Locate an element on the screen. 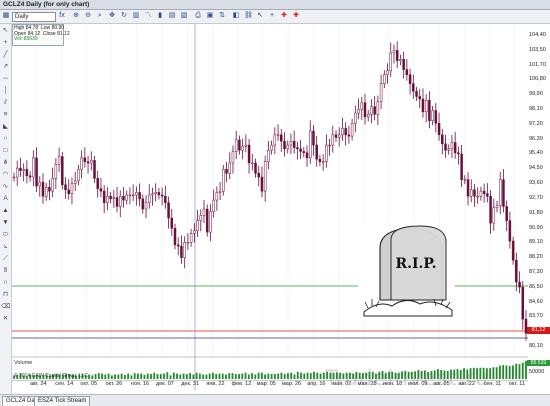  refresh-icon: ↻ is located at coordinates (124, 16).